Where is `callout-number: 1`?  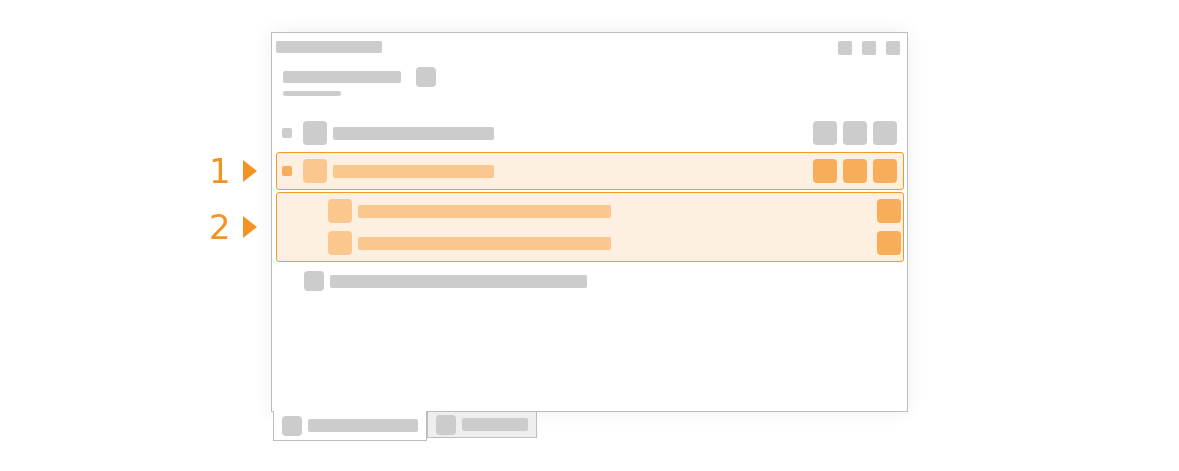
callout-number: 1 is located at coordinates (220, 171).